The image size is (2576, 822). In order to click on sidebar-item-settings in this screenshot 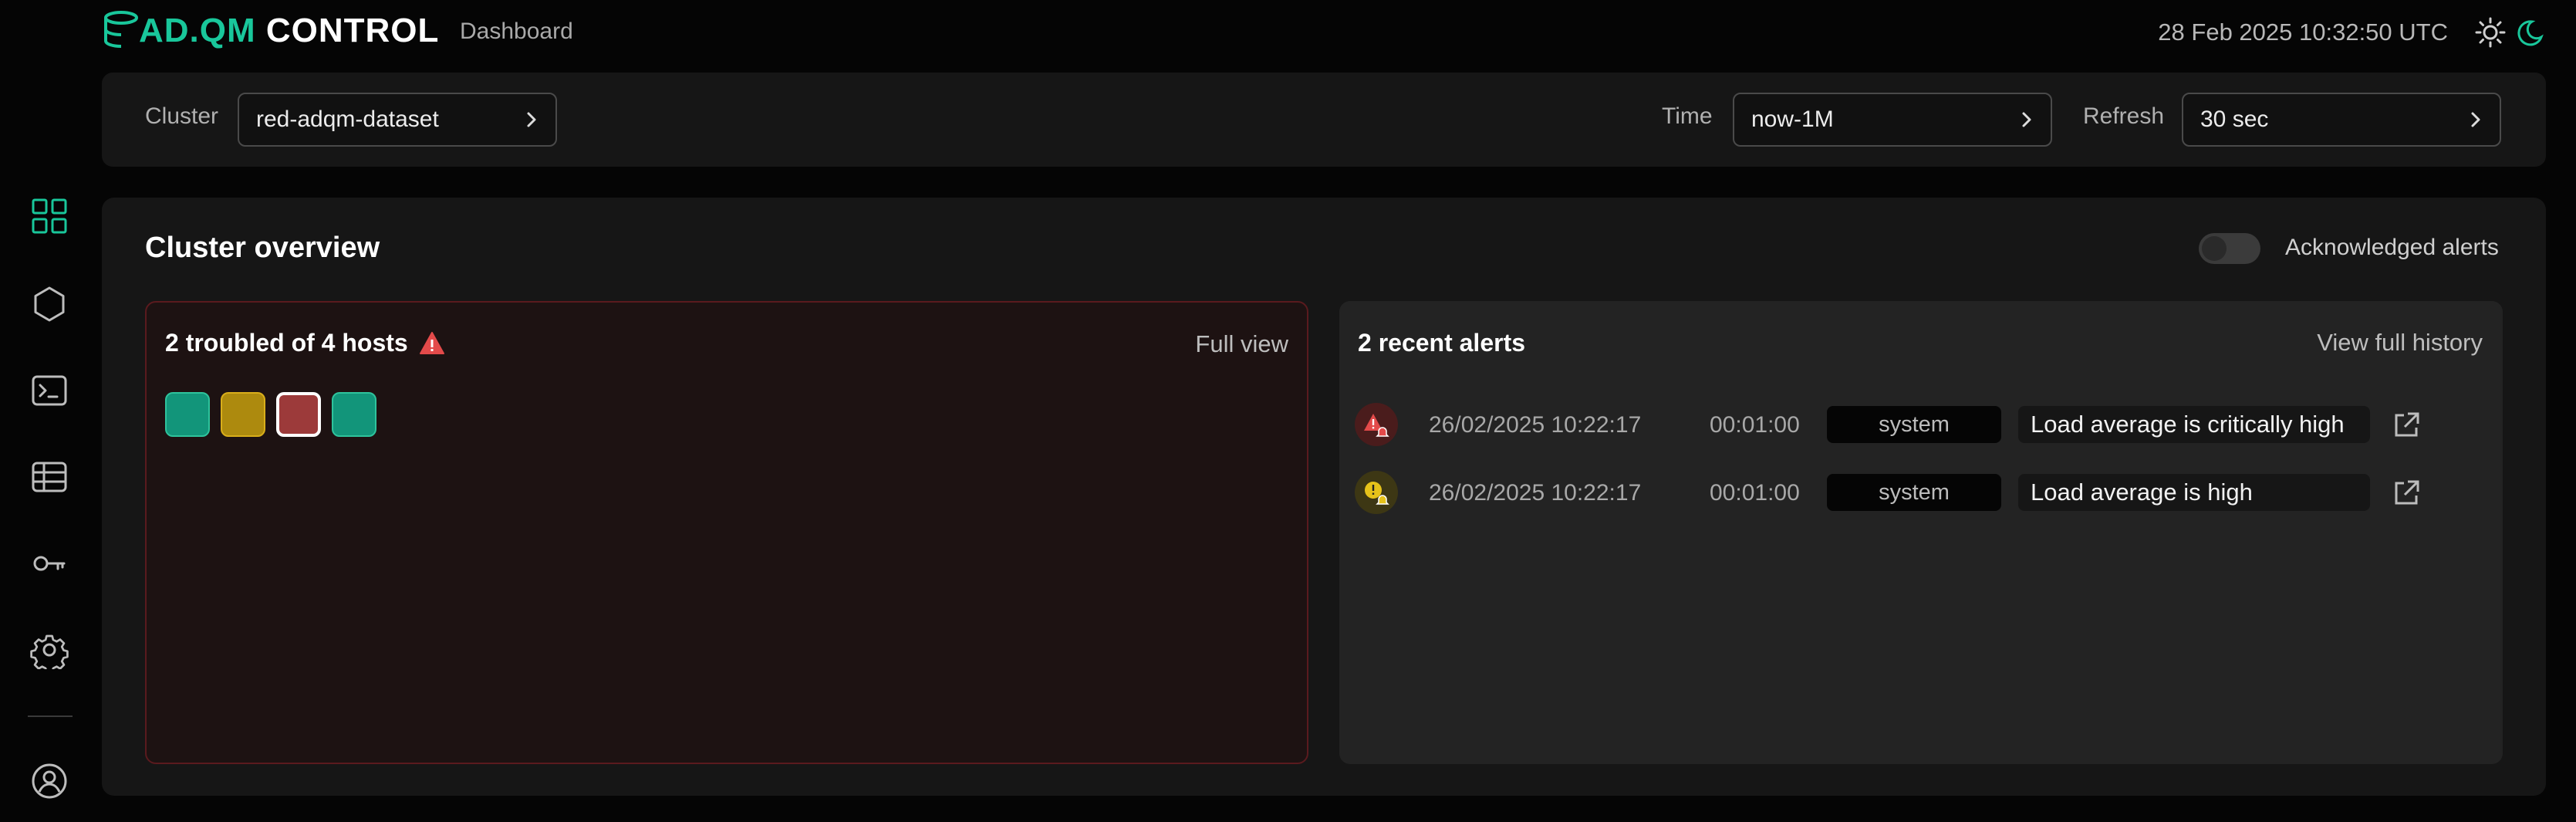, I will do `click(49, 650)`.